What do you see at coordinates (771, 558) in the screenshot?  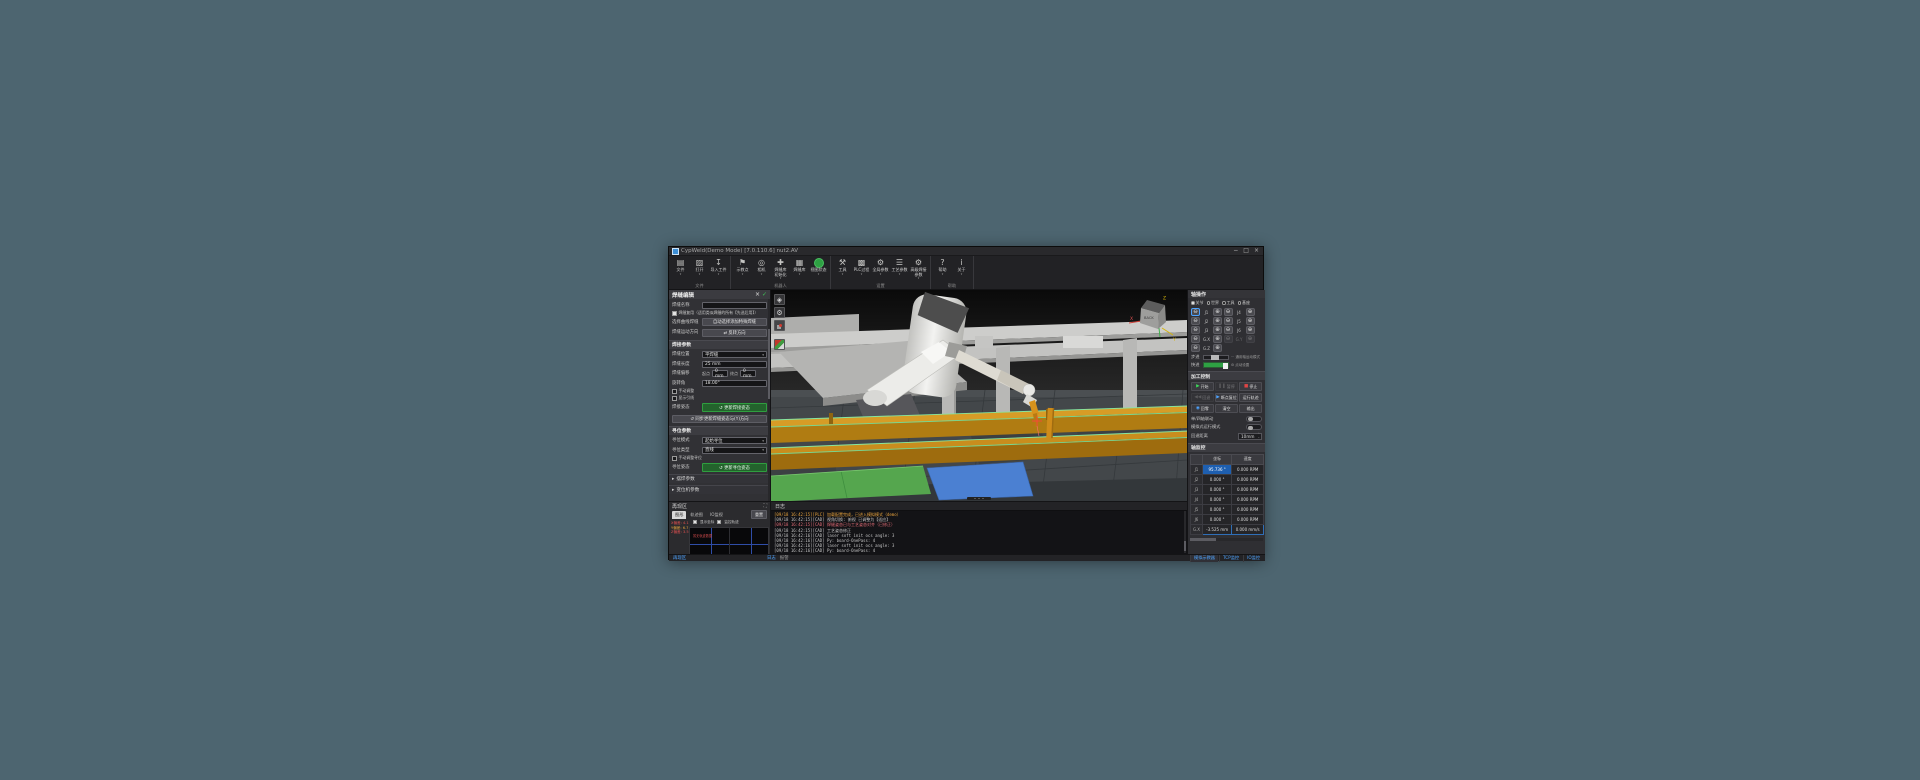 I see `log-tab-日志: 日志` at bounding box center [771, 558].